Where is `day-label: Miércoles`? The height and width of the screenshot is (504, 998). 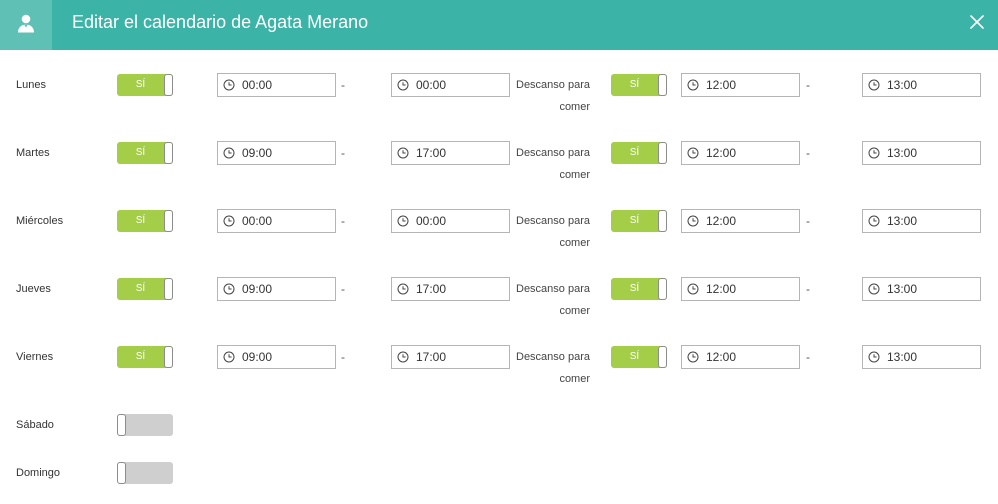
day-label: Miércoles is located at coordinates (40, 221).